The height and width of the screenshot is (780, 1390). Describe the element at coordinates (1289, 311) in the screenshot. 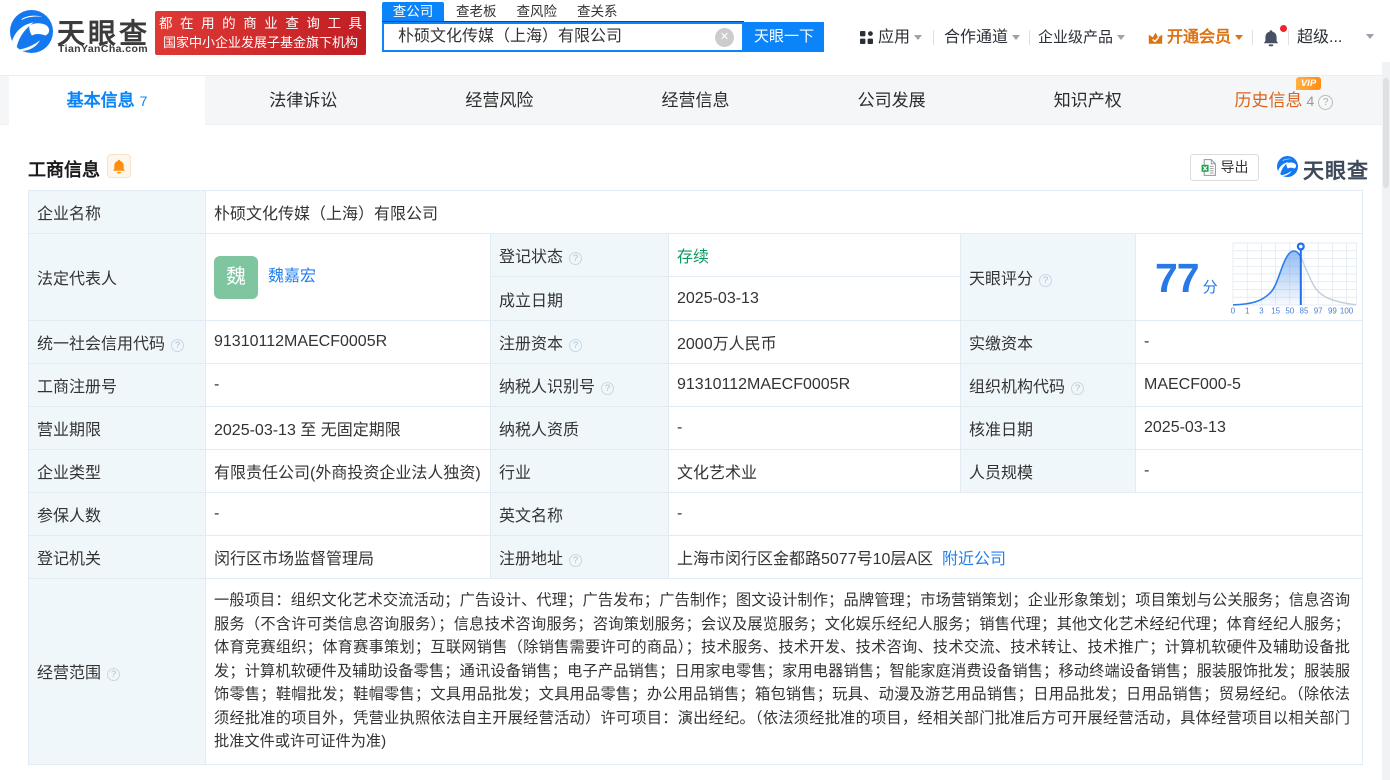

I see `svg-text: 50` at that location.